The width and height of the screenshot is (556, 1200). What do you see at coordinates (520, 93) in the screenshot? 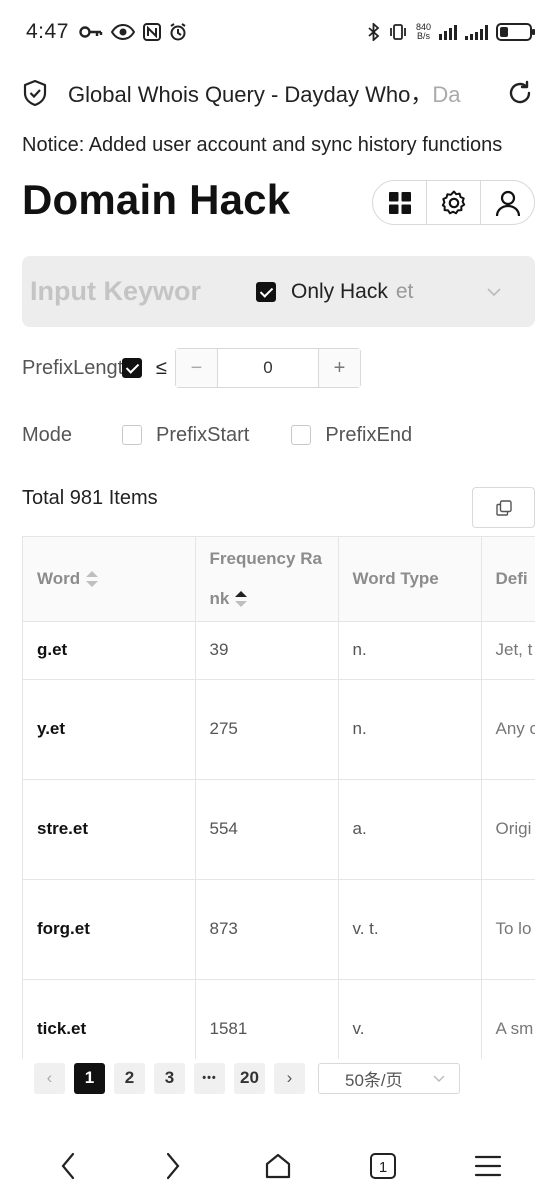
I see `reload-icon` at bounding box center [520, 93].